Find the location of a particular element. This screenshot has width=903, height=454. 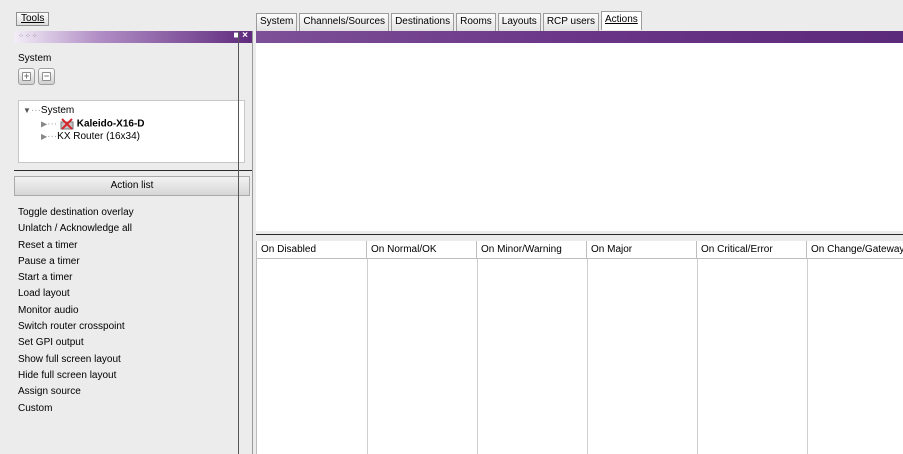

tree-item-kaleido: ▶··· Kaleido-X16-D is located at coordinates (93, 124).